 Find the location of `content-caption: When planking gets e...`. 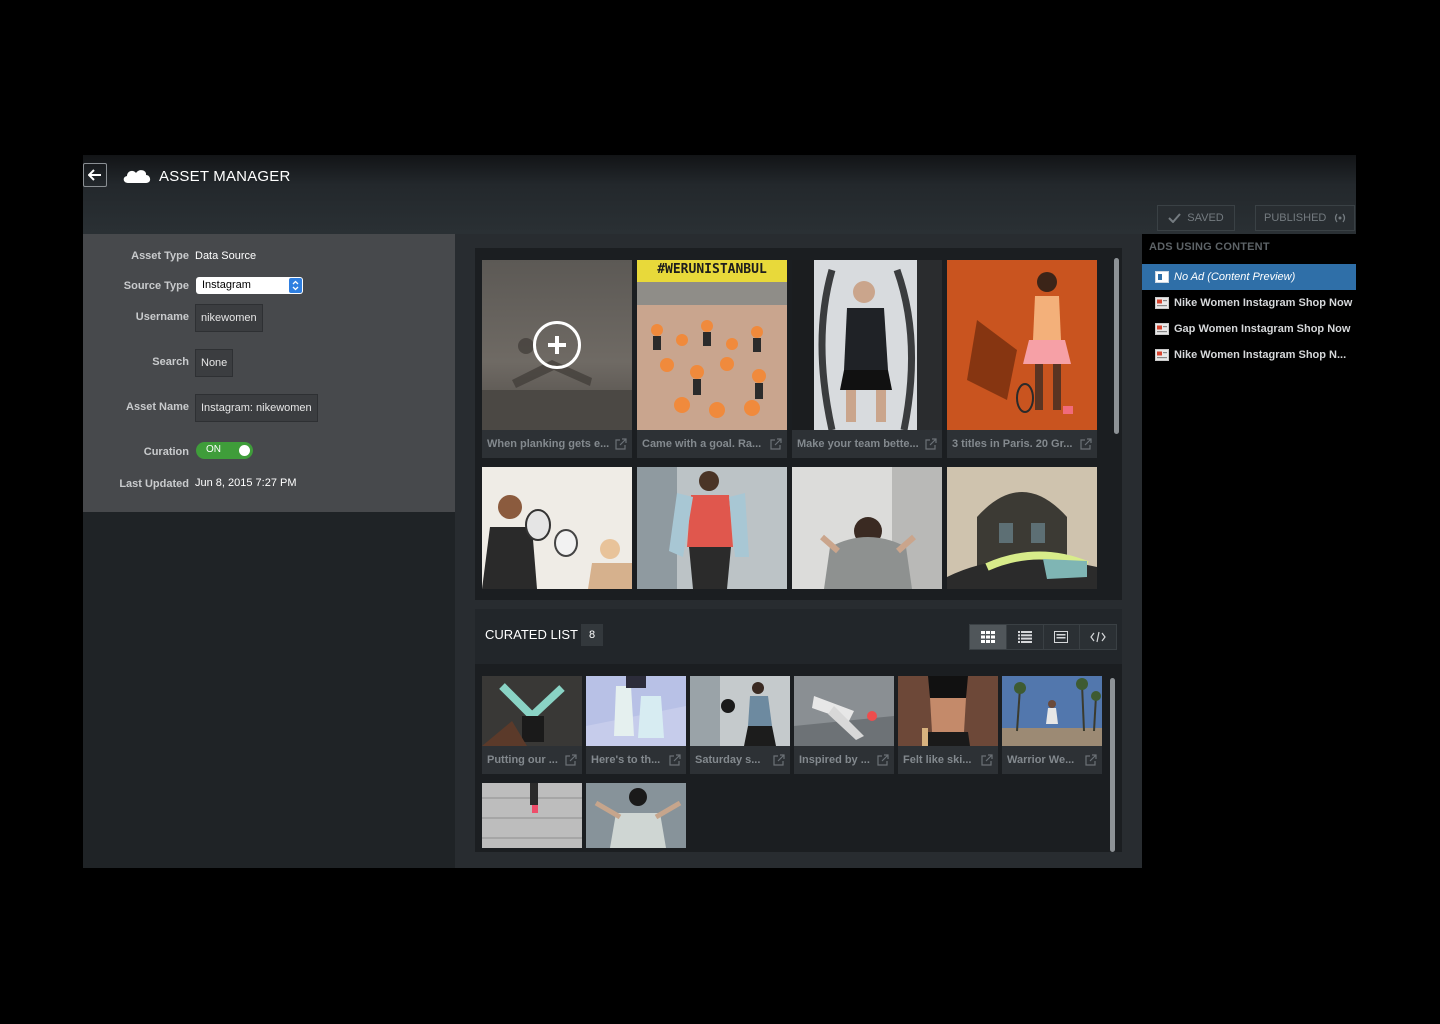

content-caption: When planking gets e... is located at coordinates (557, 444).